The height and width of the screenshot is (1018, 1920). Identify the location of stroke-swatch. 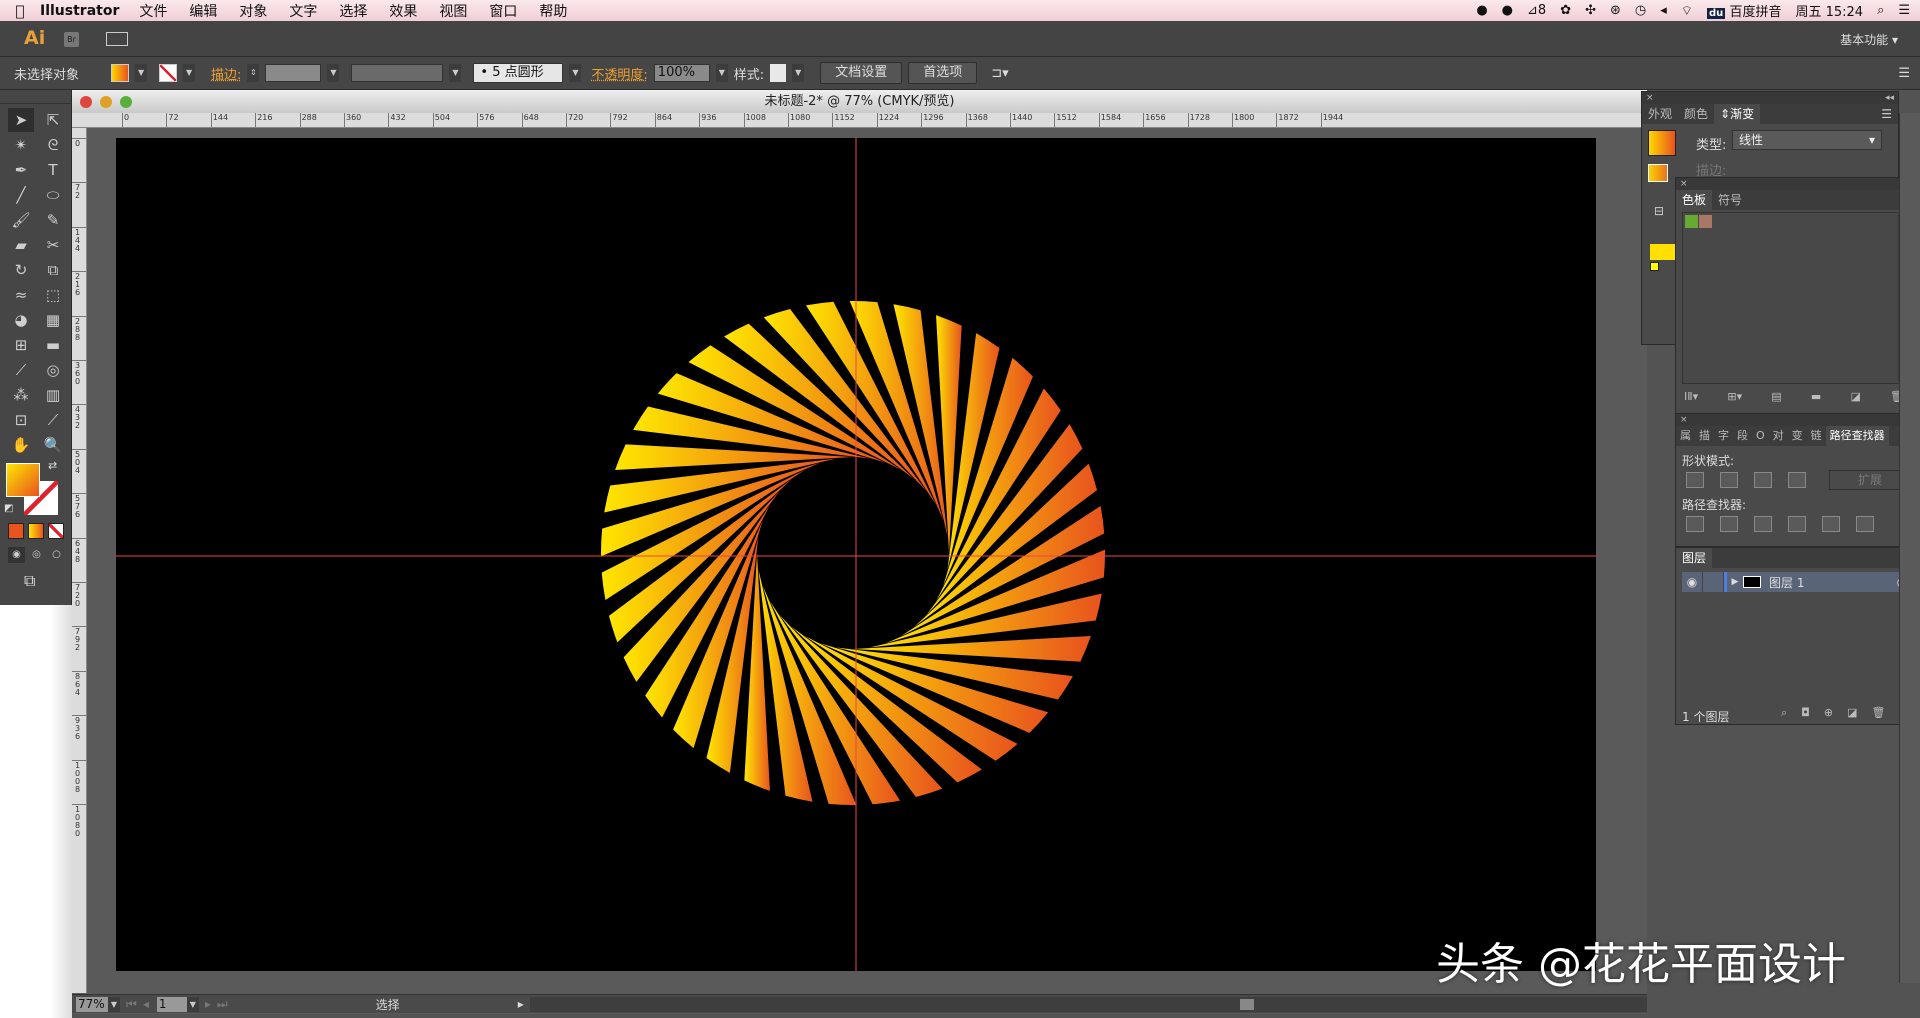
(168, 73).